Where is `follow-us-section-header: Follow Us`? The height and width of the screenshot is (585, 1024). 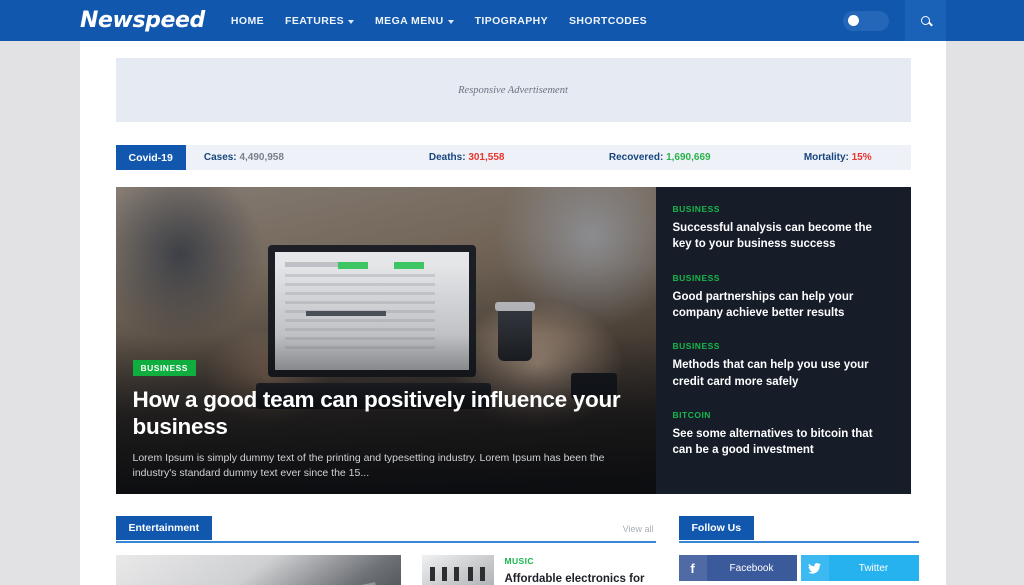 follow-us-section-header: Follow Us is located at coordinates (798, 529).